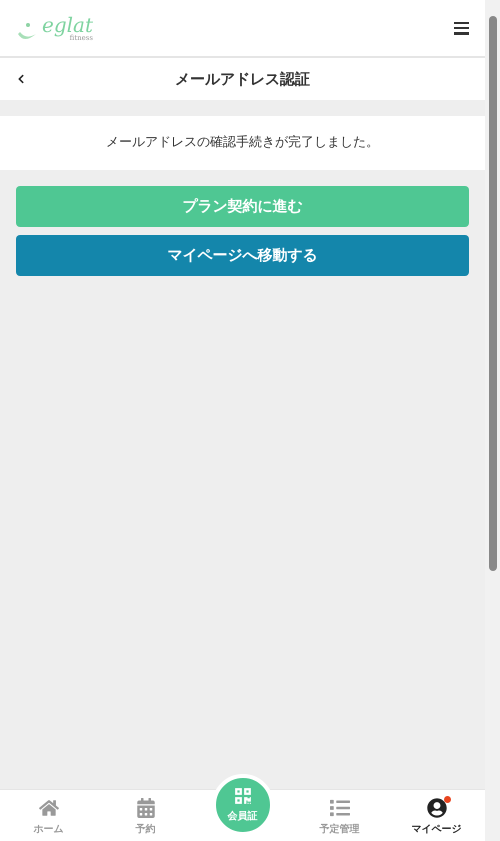 The image size is (500, 841). What do you see at coordinates (340, 808) in the screenshot?
I see `list-icon` at bounding box center [340, 808].